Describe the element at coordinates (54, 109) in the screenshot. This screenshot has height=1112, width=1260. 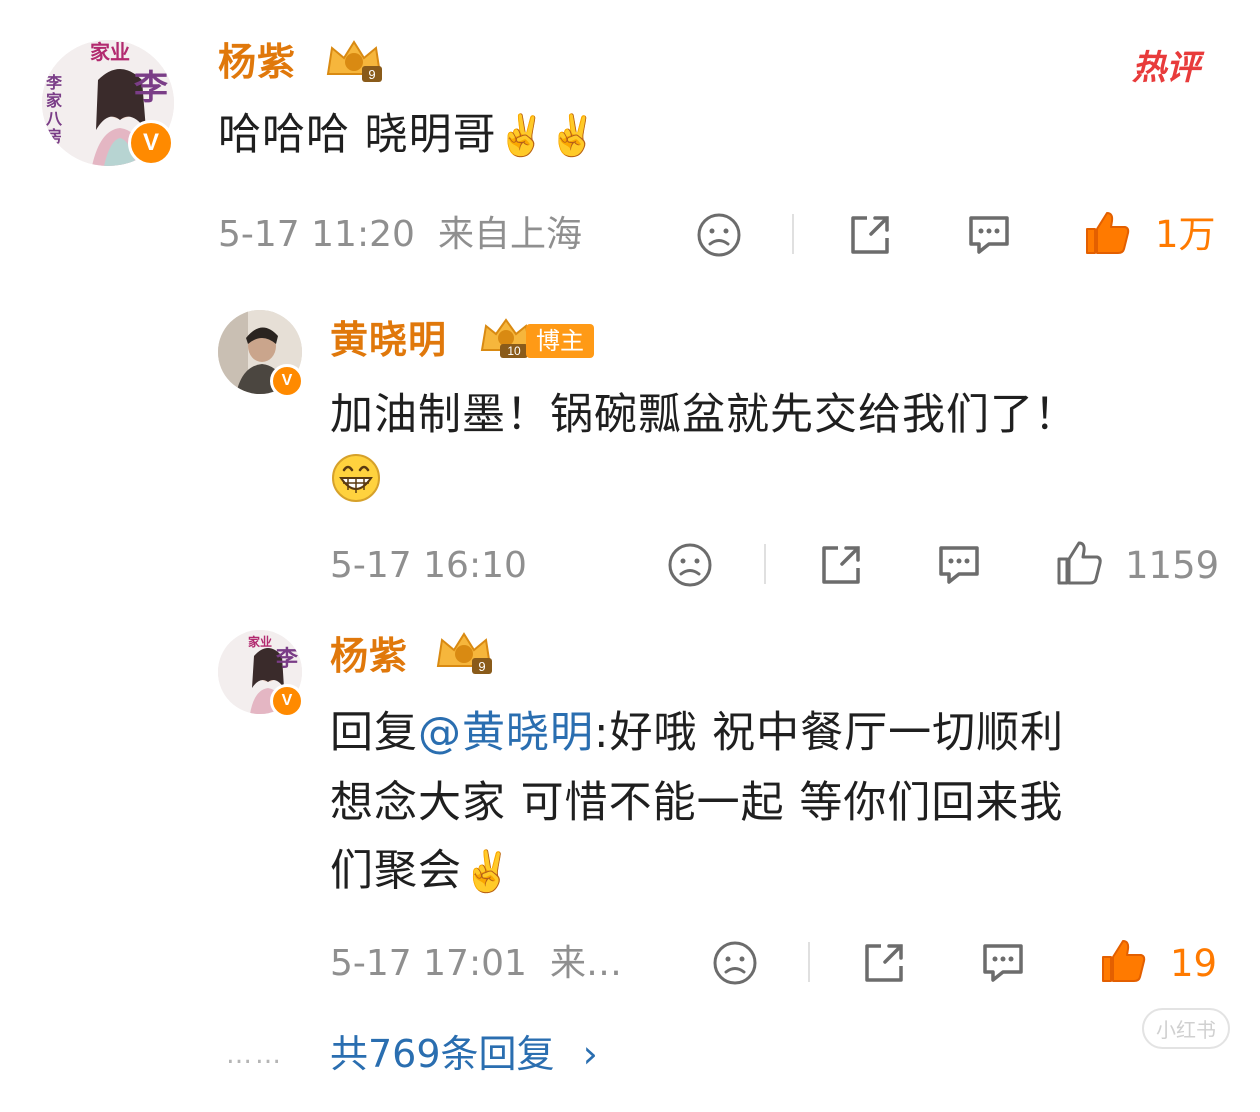
I see `avatar-label-side: 李家八房` at that location.